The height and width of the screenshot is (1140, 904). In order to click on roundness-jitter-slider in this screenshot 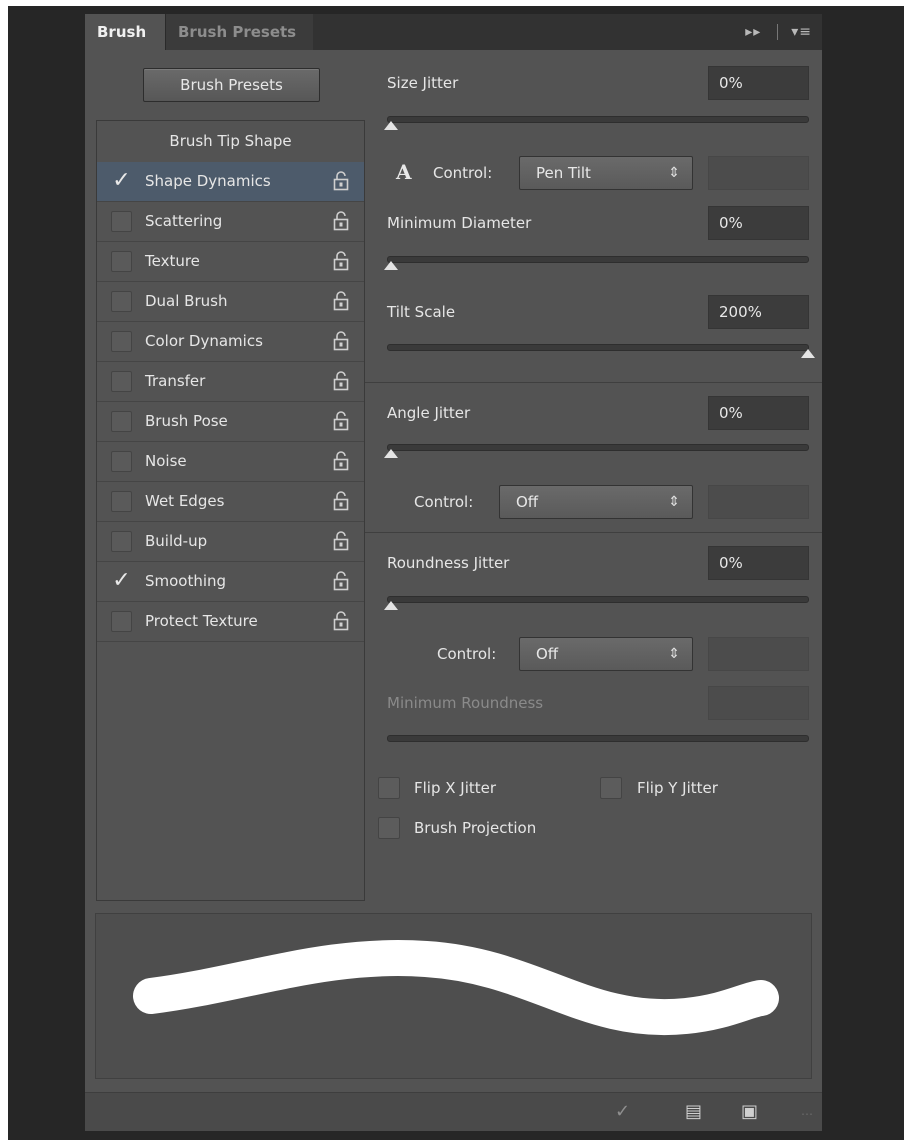, I will do `click(598, 599)`.